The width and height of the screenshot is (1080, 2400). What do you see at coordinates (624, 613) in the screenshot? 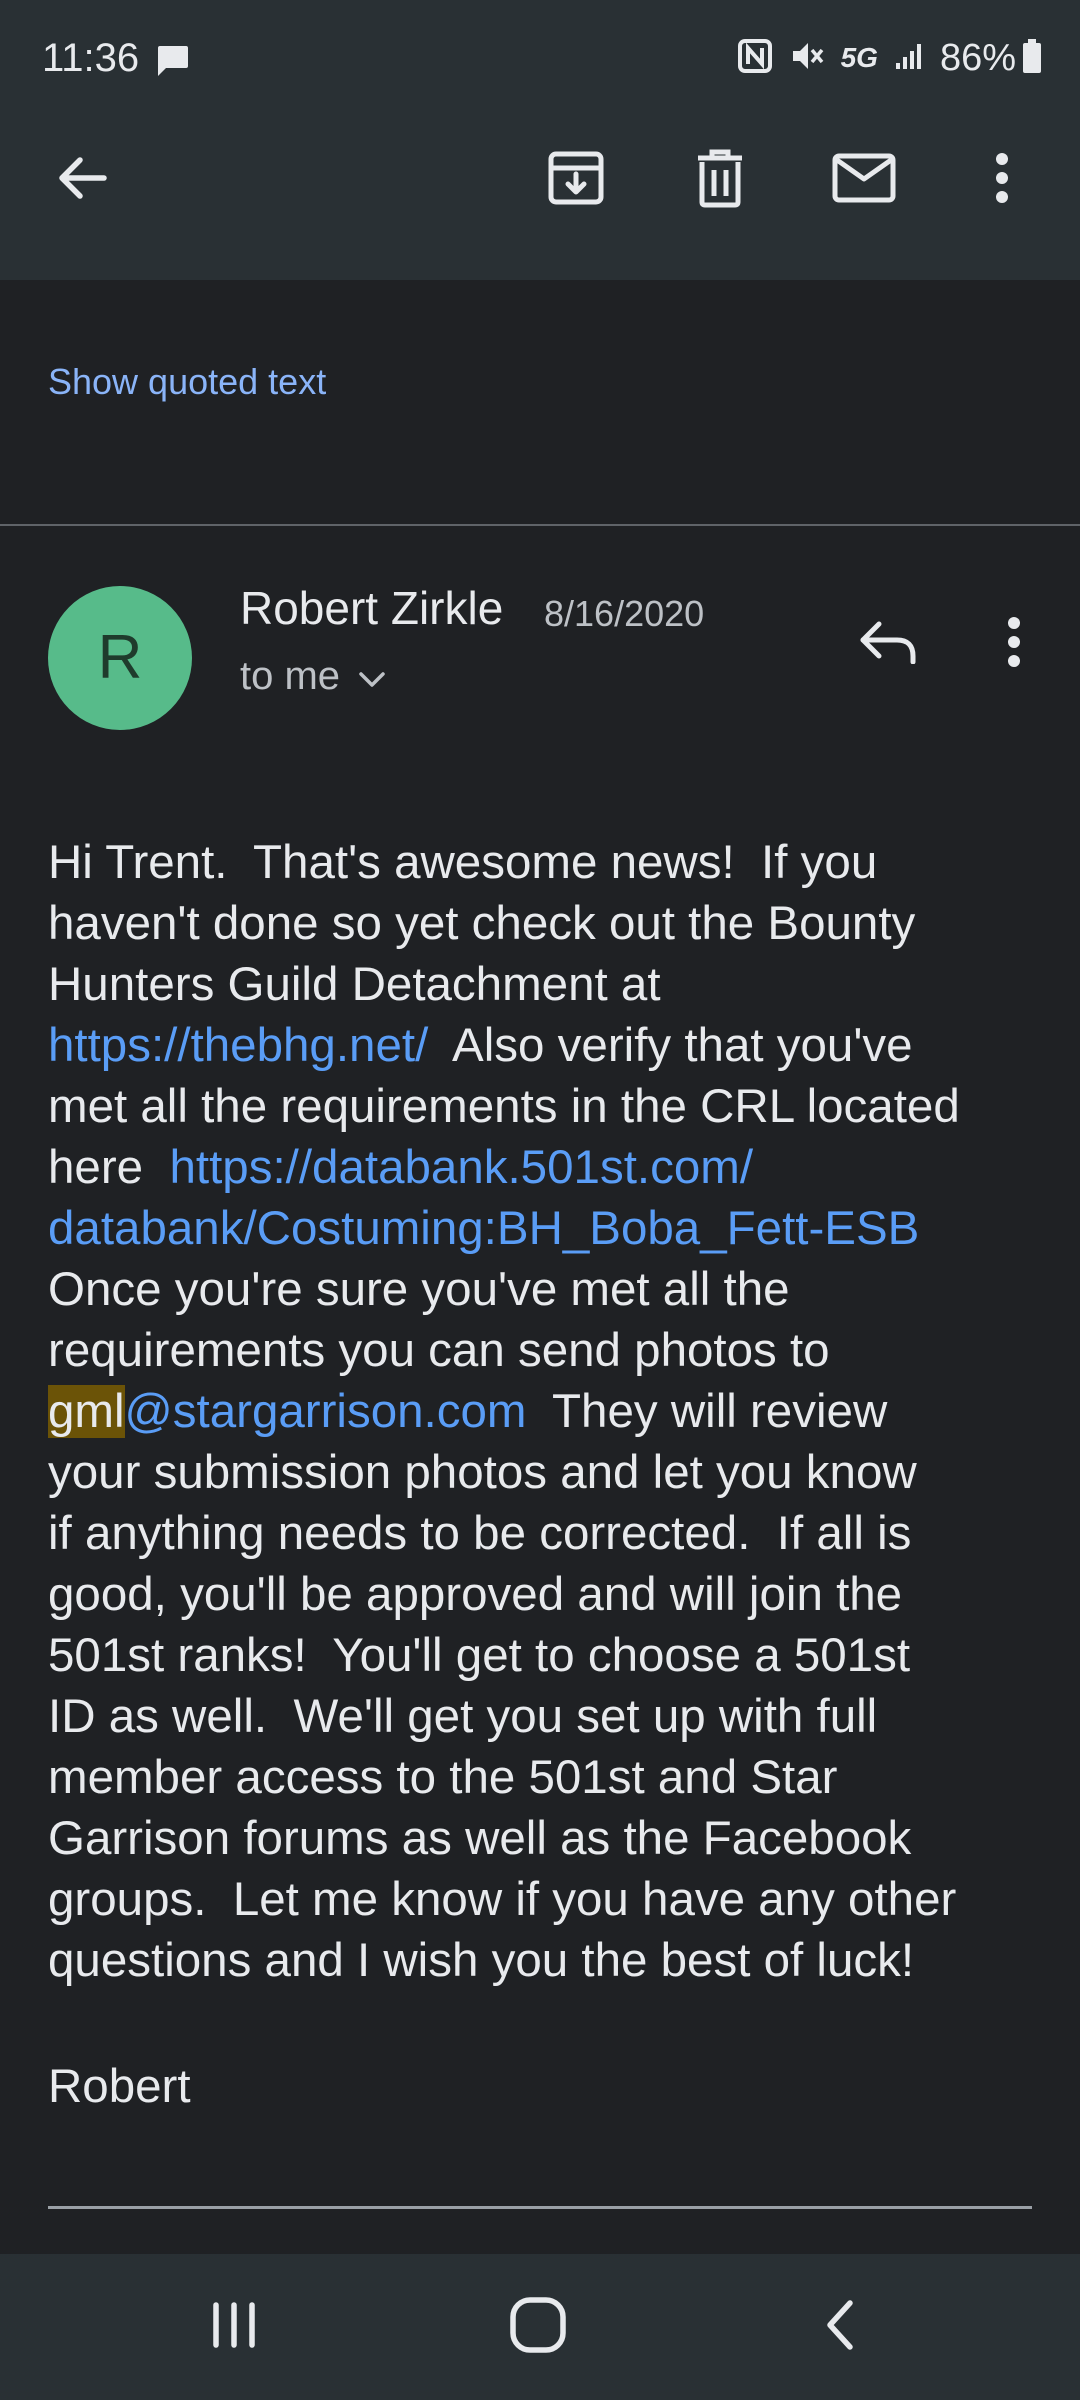
I see `message-date: 8/16/2020` at bounding box center [624, 613].